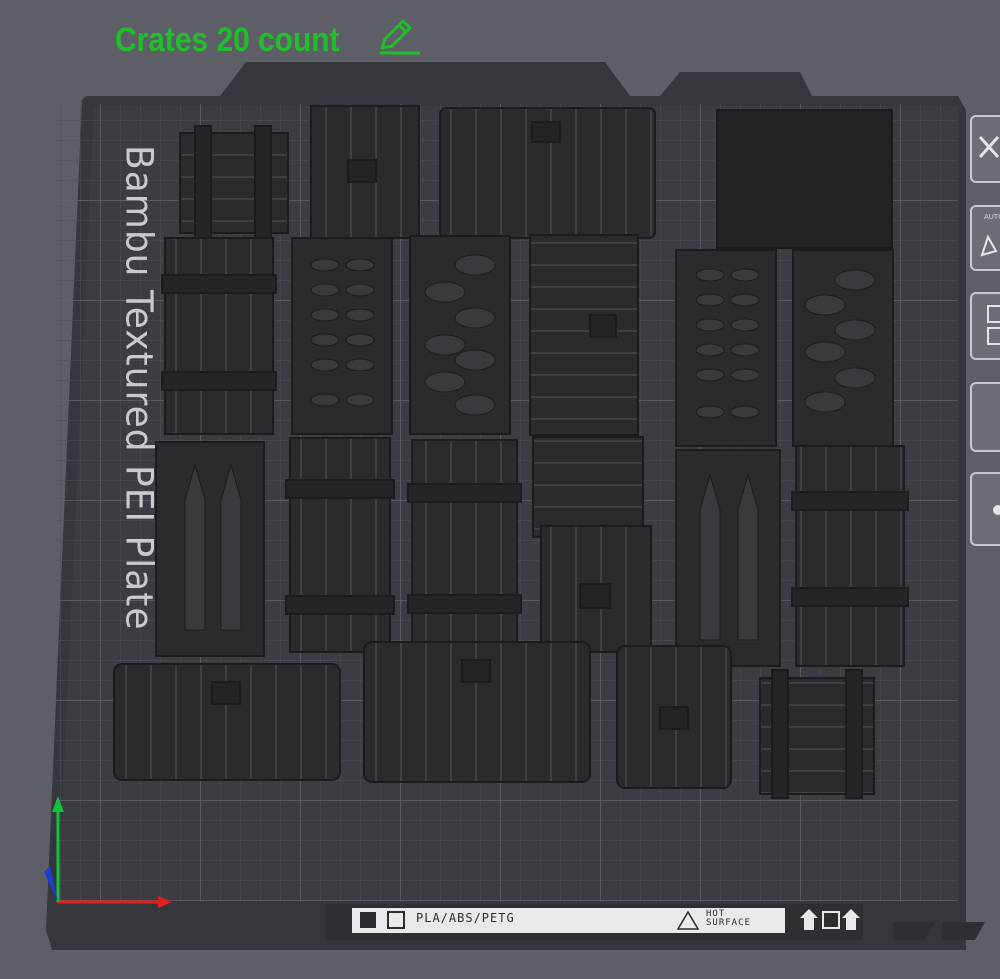 This screenshot has width=1000, height=979. I want to click on auto-label: AUTO, so click(992, 217).